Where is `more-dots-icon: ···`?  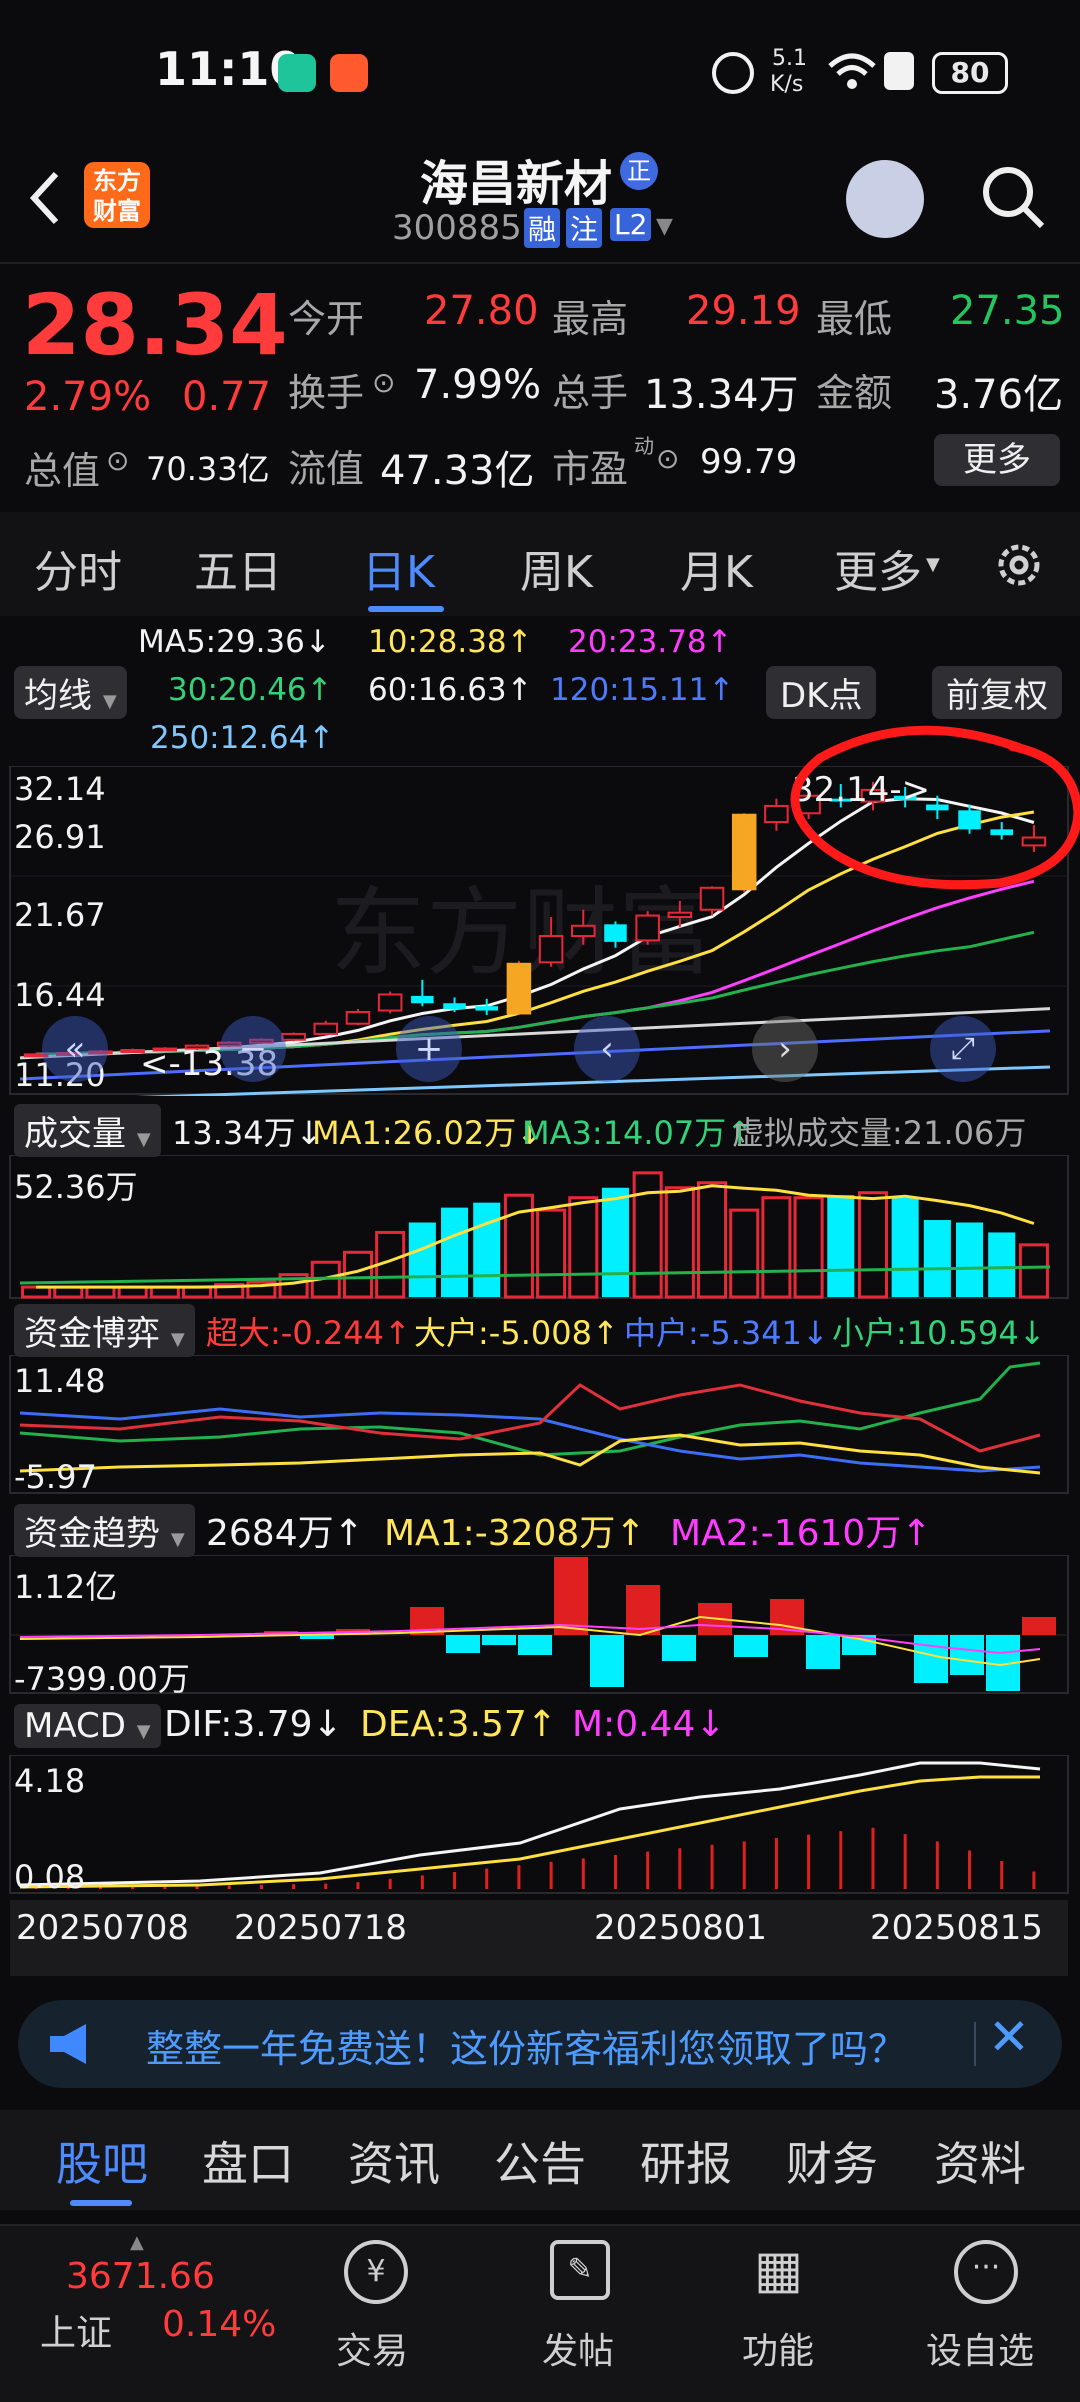 more-dots-icon: ··· is located at coordinates (986, 2272).